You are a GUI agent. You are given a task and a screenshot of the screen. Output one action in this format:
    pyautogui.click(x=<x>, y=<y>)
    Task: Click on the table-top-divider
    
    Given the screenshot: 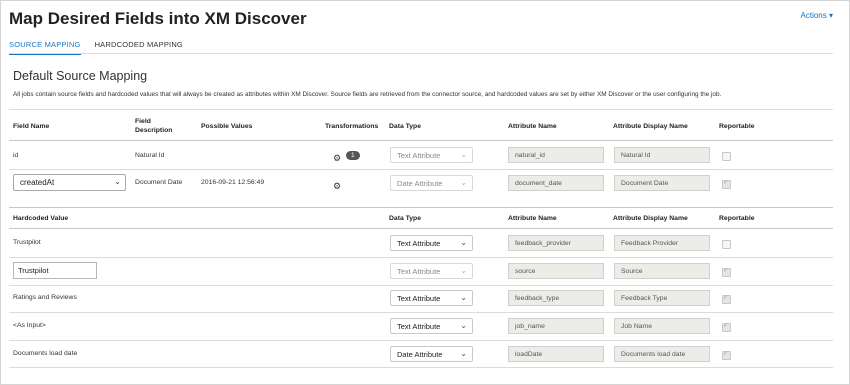 What is the action you would take?
    pyautogui.click(x=421, y=109)
    